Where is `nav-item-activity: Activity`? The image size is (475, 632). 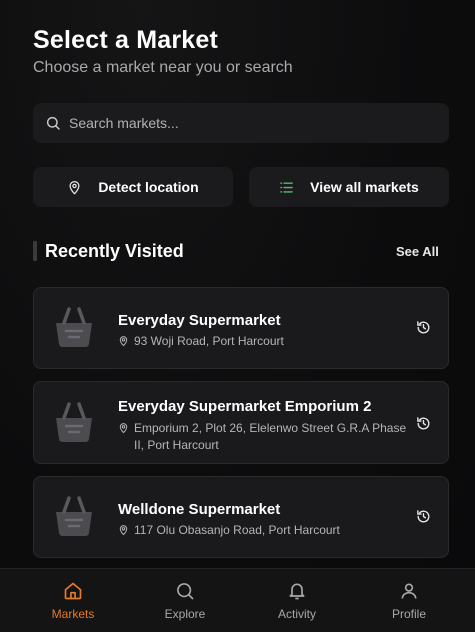 nav-item-activity: Activity is located at coordinates (297, 600).